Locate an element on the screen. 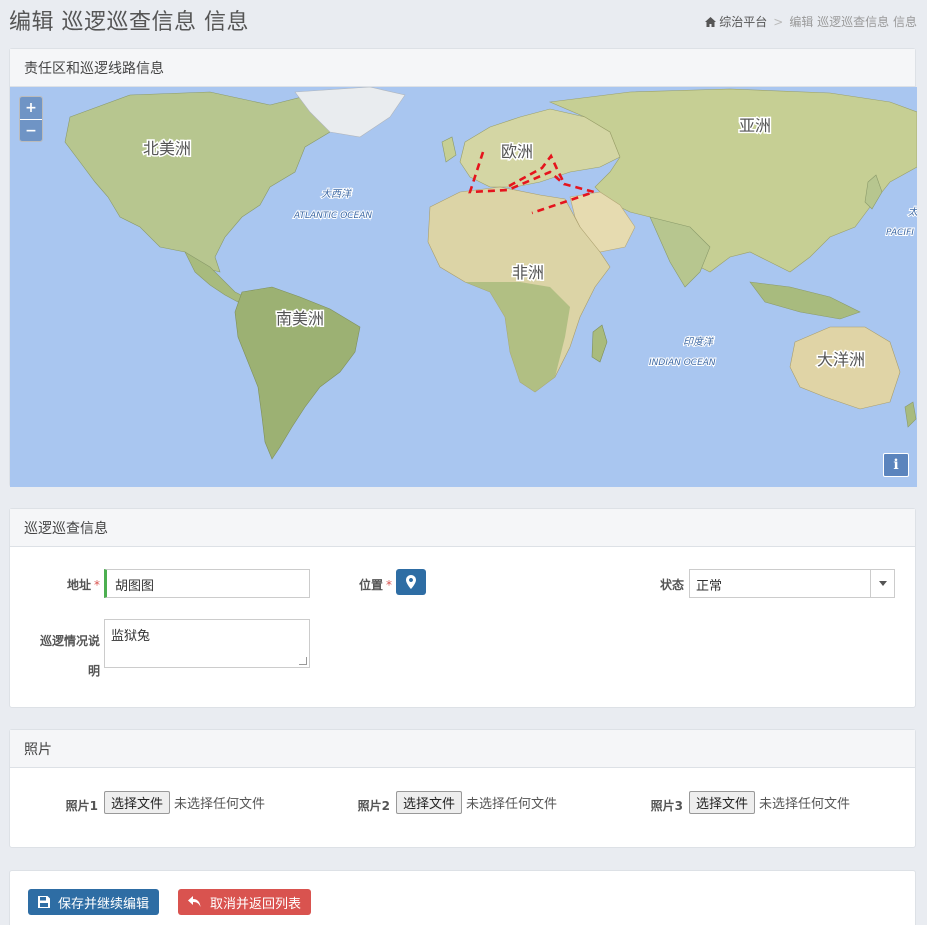 The width and height of the screenshot is (927, 925). page-title: 编辑 巡逻巡查信息 信息 is located at coordinates (129, 22).